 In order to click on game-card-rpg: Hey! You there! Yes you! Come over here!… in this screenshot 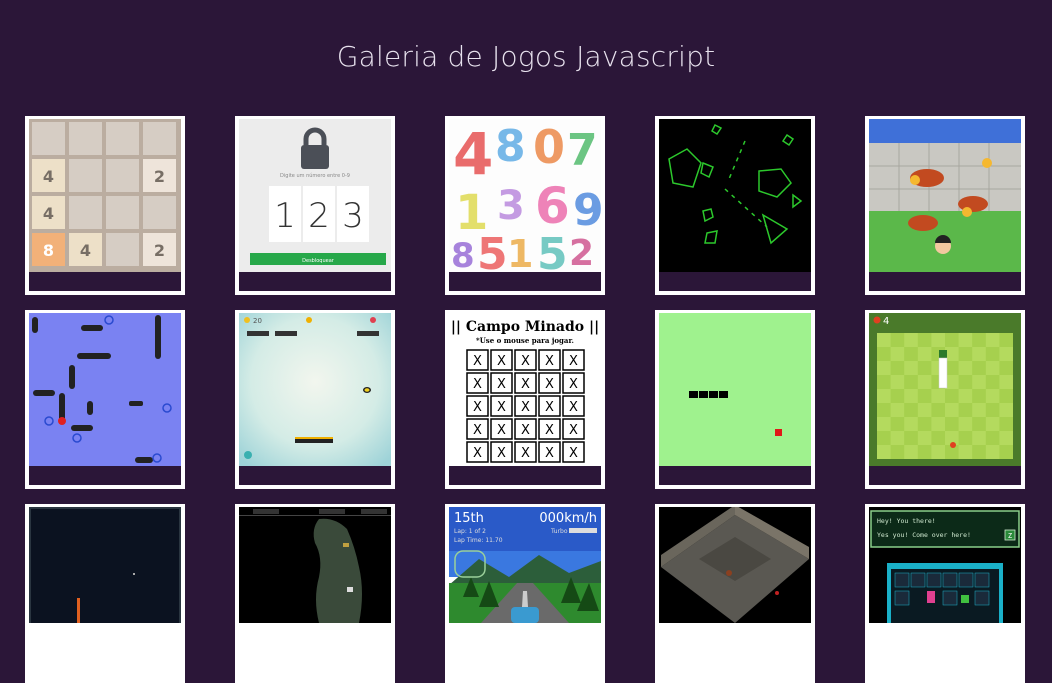, I will do `click(945, 593)`.